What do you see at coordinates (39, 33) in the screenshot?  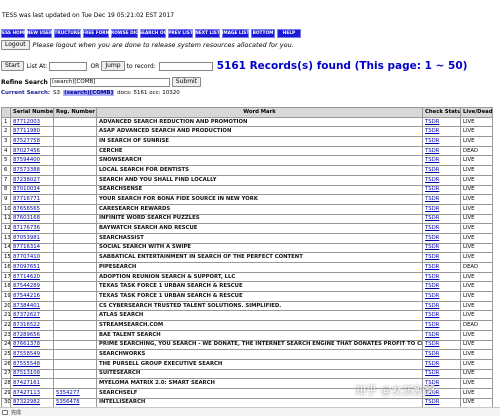 I see `nav-new-user-button: NEW USER` at bounding box center [39, 33].